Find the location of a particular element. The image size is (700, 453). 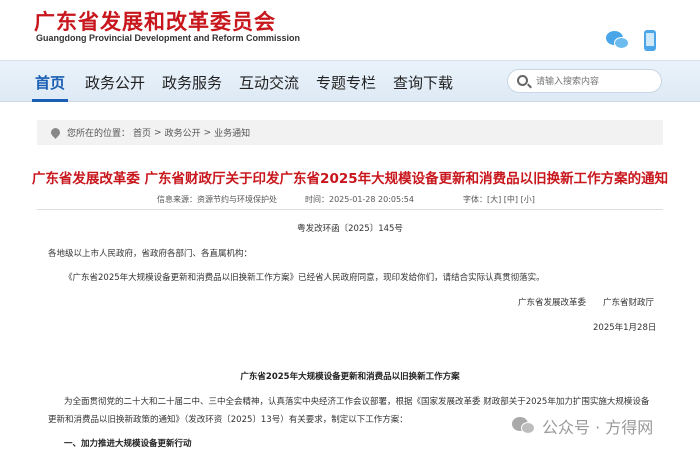

mobile-icon is located at coordinates (650, 40).